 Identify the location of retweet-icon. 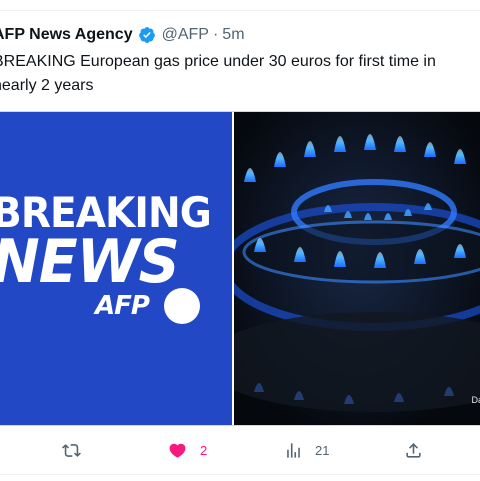
(71, 450).